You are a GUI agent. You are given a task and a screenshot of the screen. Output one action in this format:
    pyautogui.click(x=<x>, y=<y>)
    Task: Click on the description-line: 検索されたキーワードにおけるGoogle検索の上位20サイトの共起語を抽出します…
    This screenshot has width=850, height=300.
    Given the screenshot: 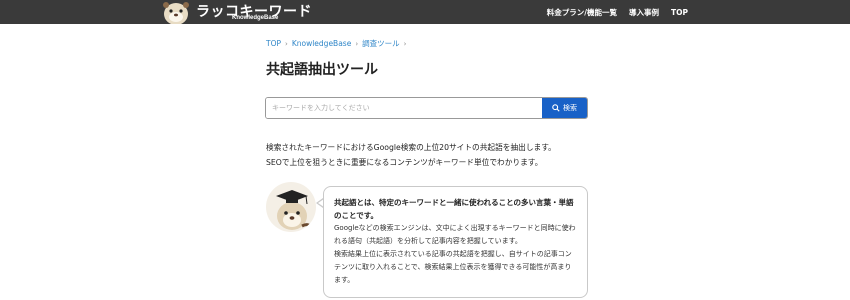 What is the action you would take?
    pyautogui.click(x=411, y=147)
    